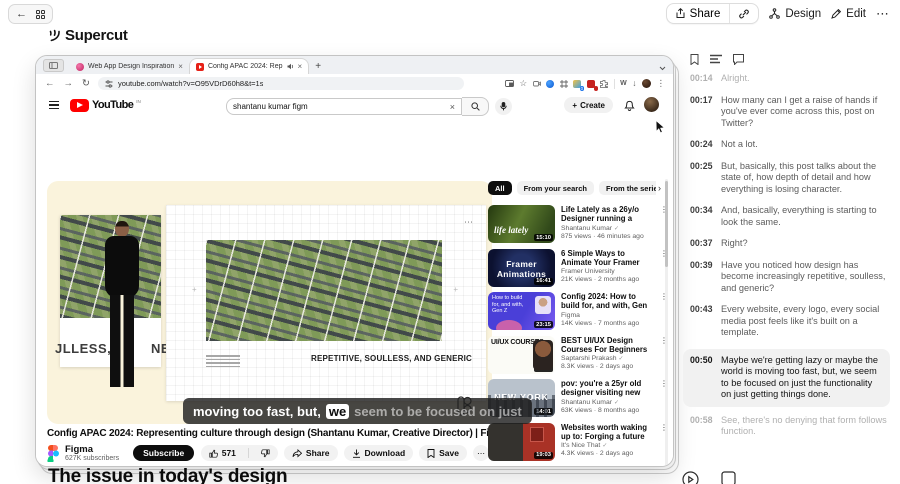  Describe the element at coordinates (588, 105) in the screenshot. I see `create-button: + Create` at that location.